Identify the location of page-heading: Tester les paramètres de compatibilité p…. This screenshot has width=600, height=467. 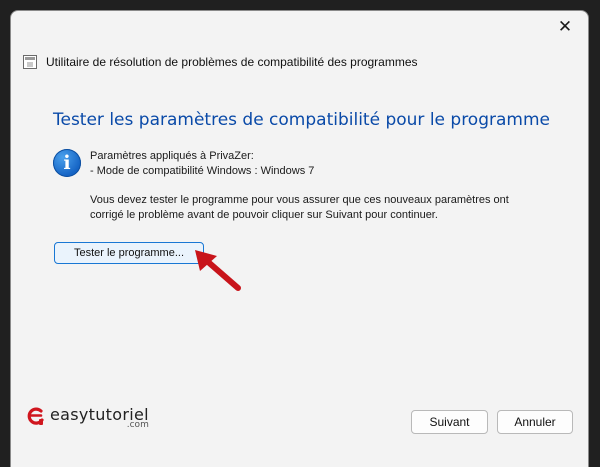
(301, 120).